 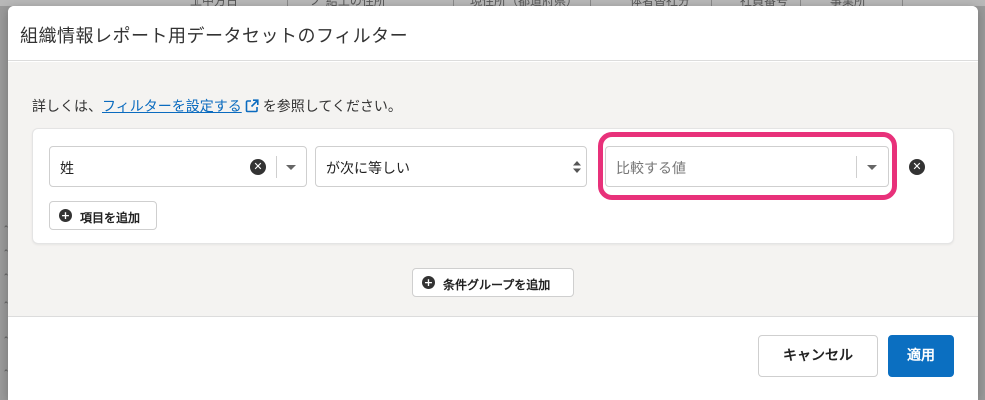 What do you see at coordinates (368, 169) in the screenshot?
I see `operator-select-value: が次に等しい` at bounding box center [368, 169].